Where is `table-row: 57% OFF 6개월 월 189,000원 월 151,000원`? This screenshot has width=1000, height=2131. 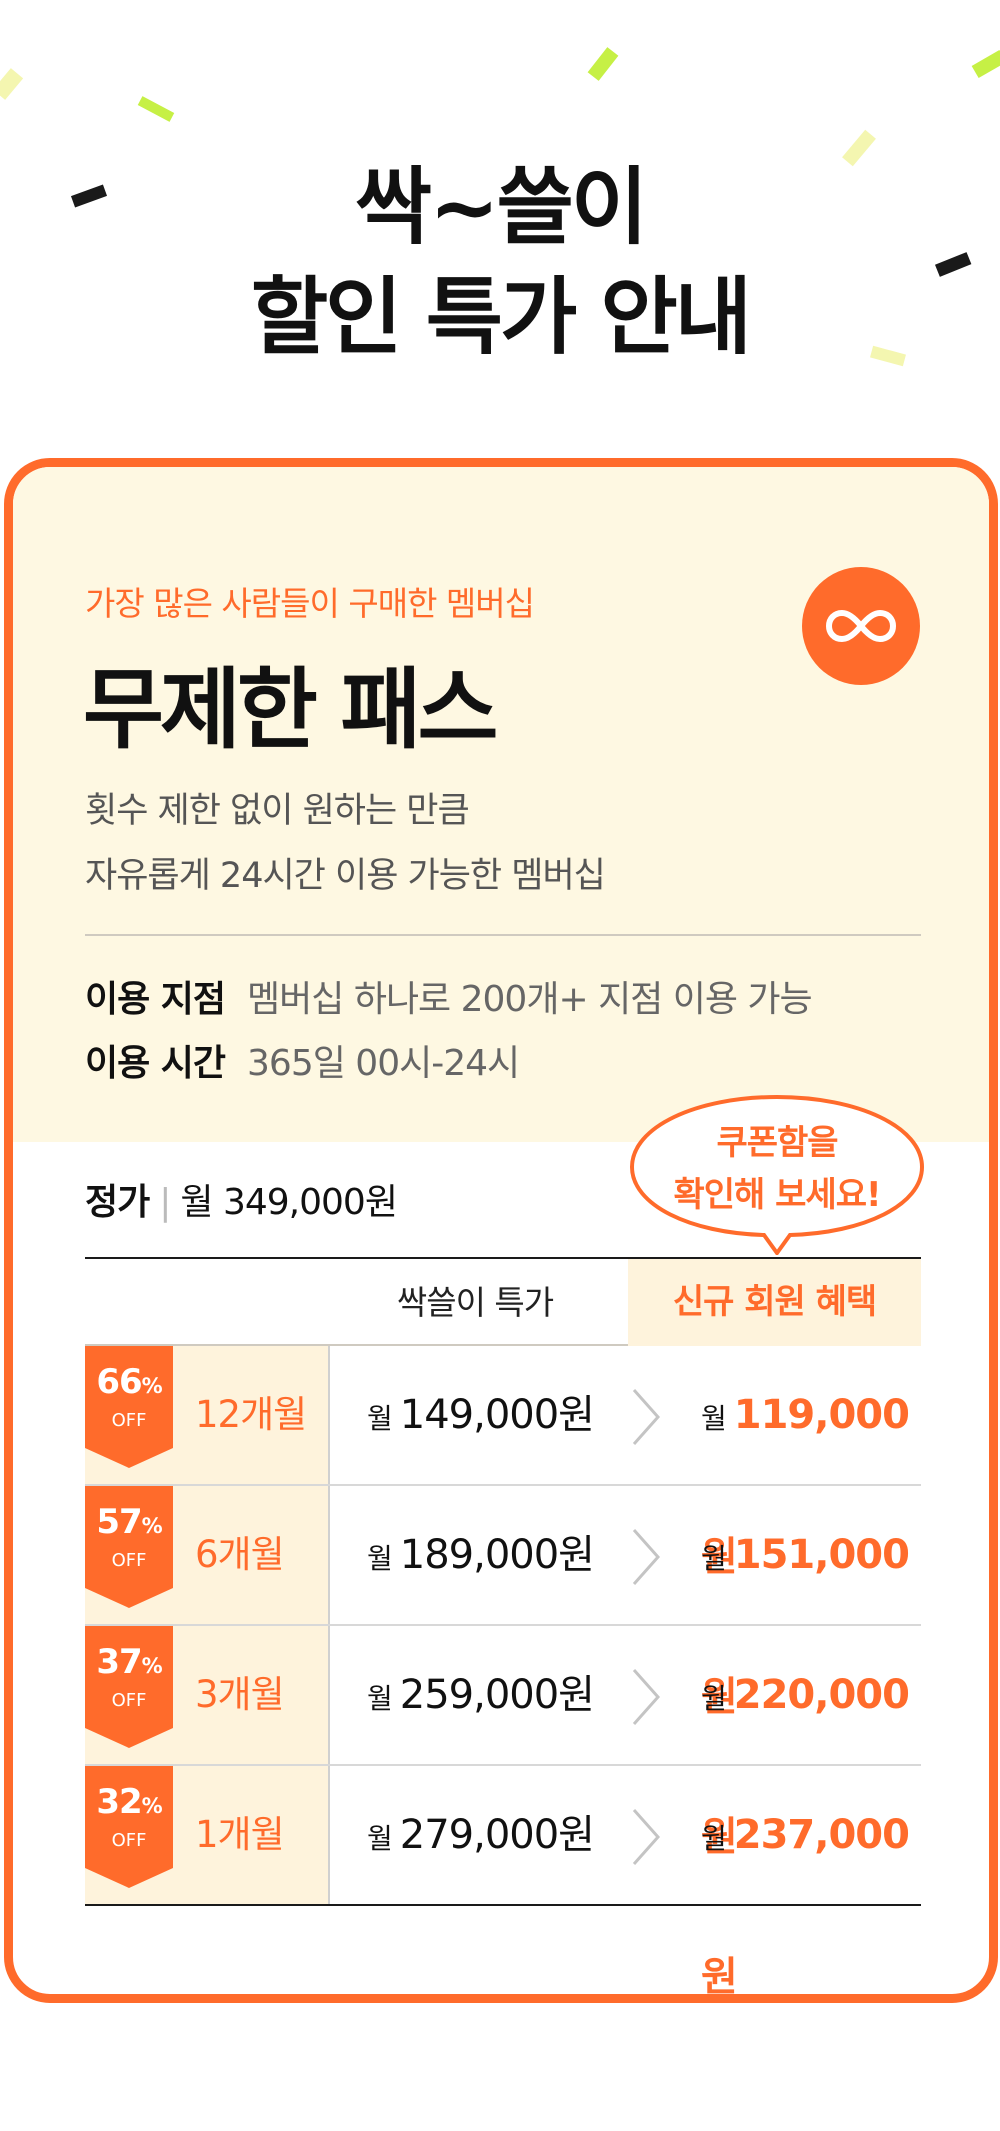 table-row: 57% OFF 6개월 월 189,000원 월 151,000원 is located at coordinates (503, 1603).